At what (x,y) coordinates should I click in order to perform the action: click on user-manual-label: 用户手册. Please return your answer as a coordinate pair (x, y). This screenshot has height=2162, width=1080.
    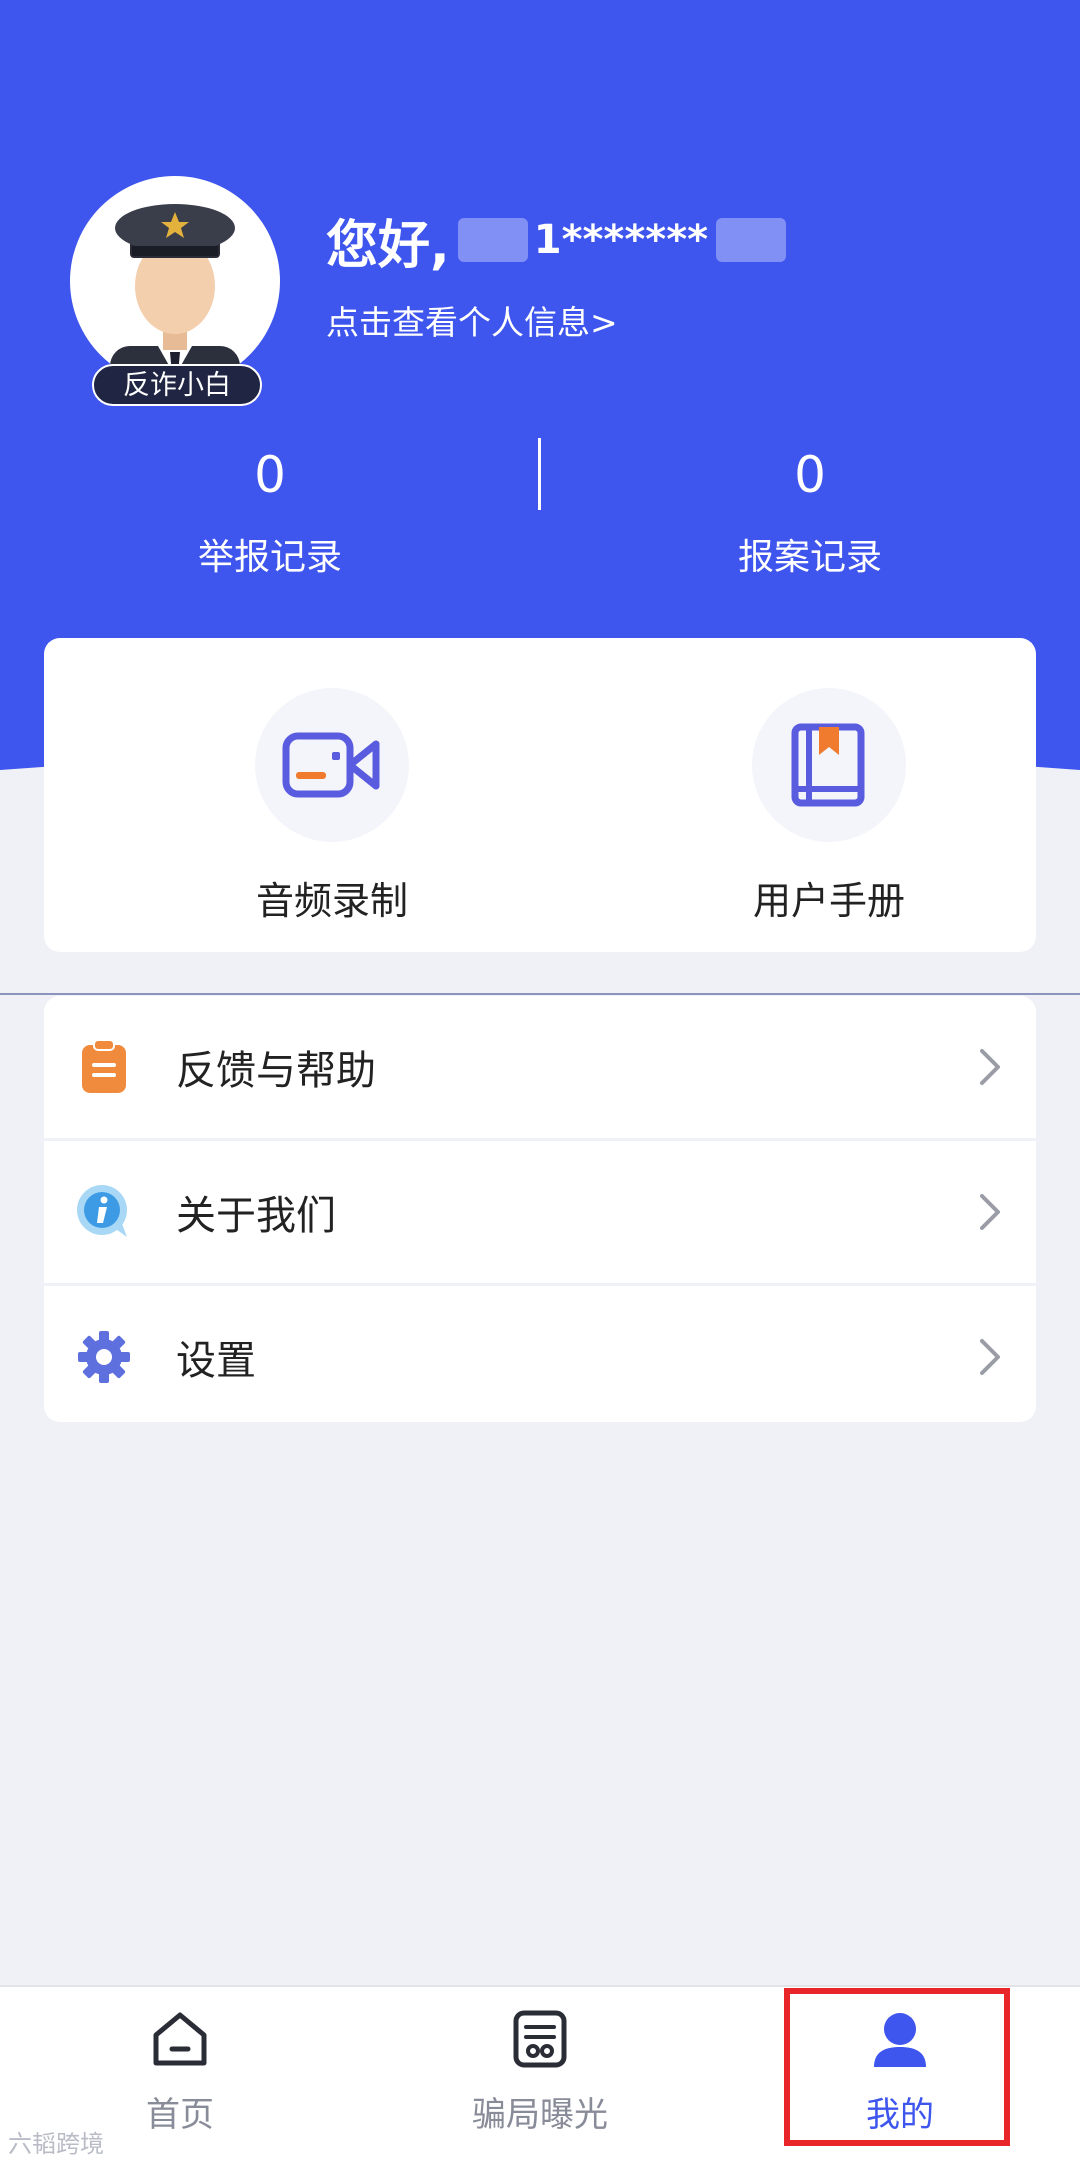
    Looking at the image, I should click on (828, 901).